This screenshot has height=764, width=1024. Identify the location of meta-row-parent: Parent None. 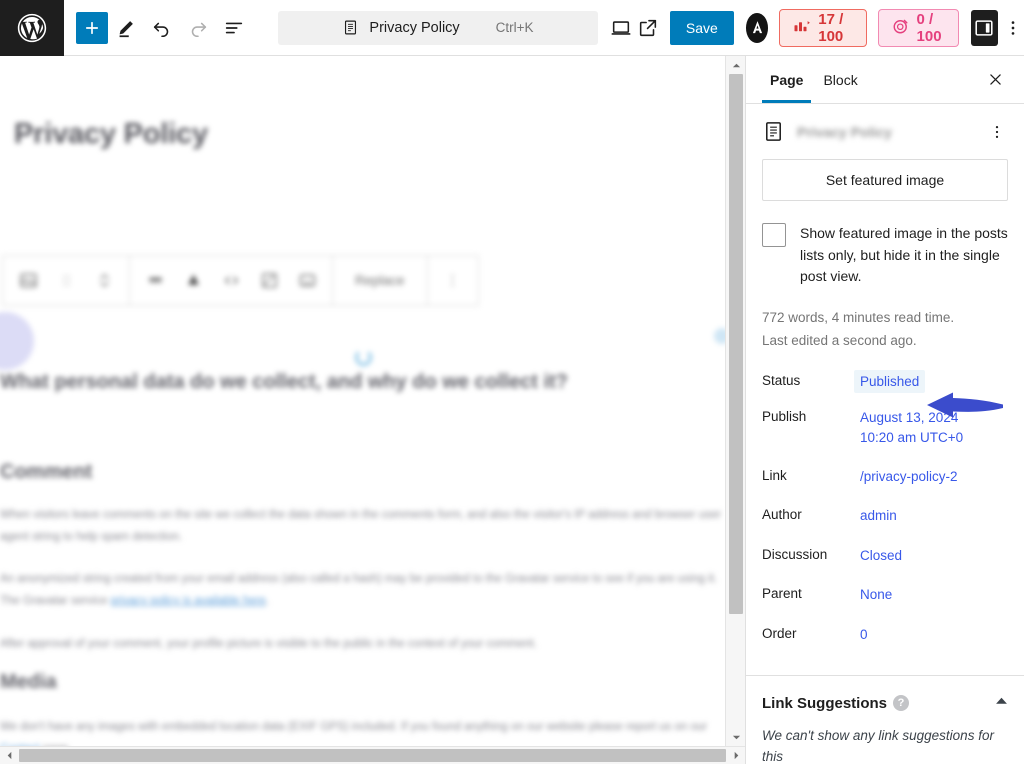
(885, 595).